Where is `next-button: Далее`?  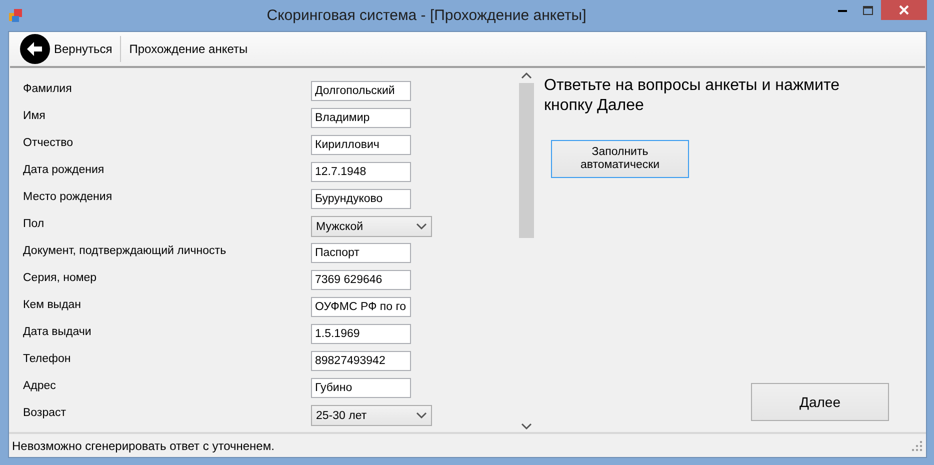
next-button: Далее is located at coordinates (820, 402).